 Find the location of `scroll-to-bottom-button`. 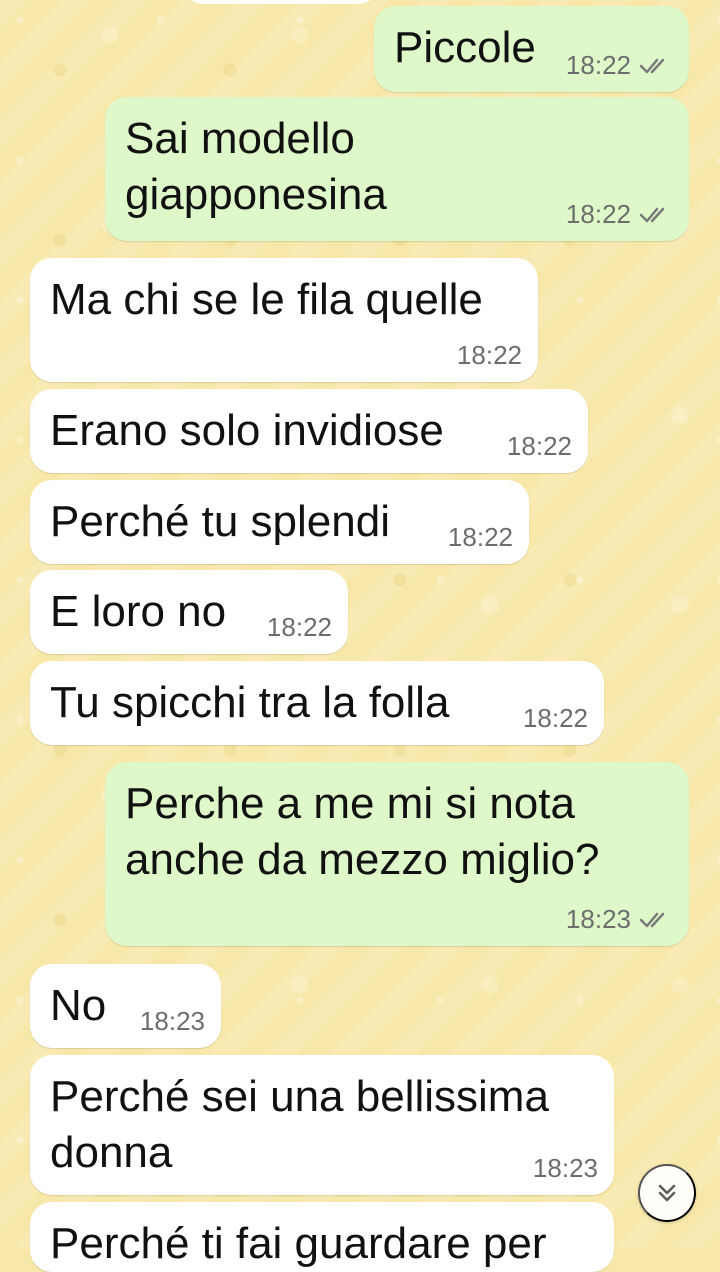

scroll-to-bottom-button is located at coordinates (667, 1193).